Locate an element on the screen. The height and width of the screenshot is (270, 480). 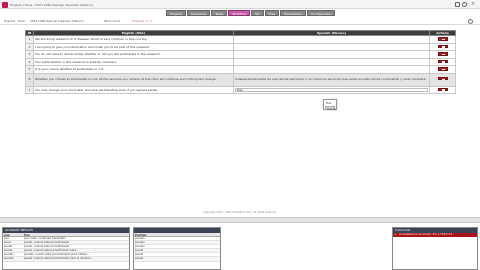
glossary-source: puedes is located at coordinates (9, 255).